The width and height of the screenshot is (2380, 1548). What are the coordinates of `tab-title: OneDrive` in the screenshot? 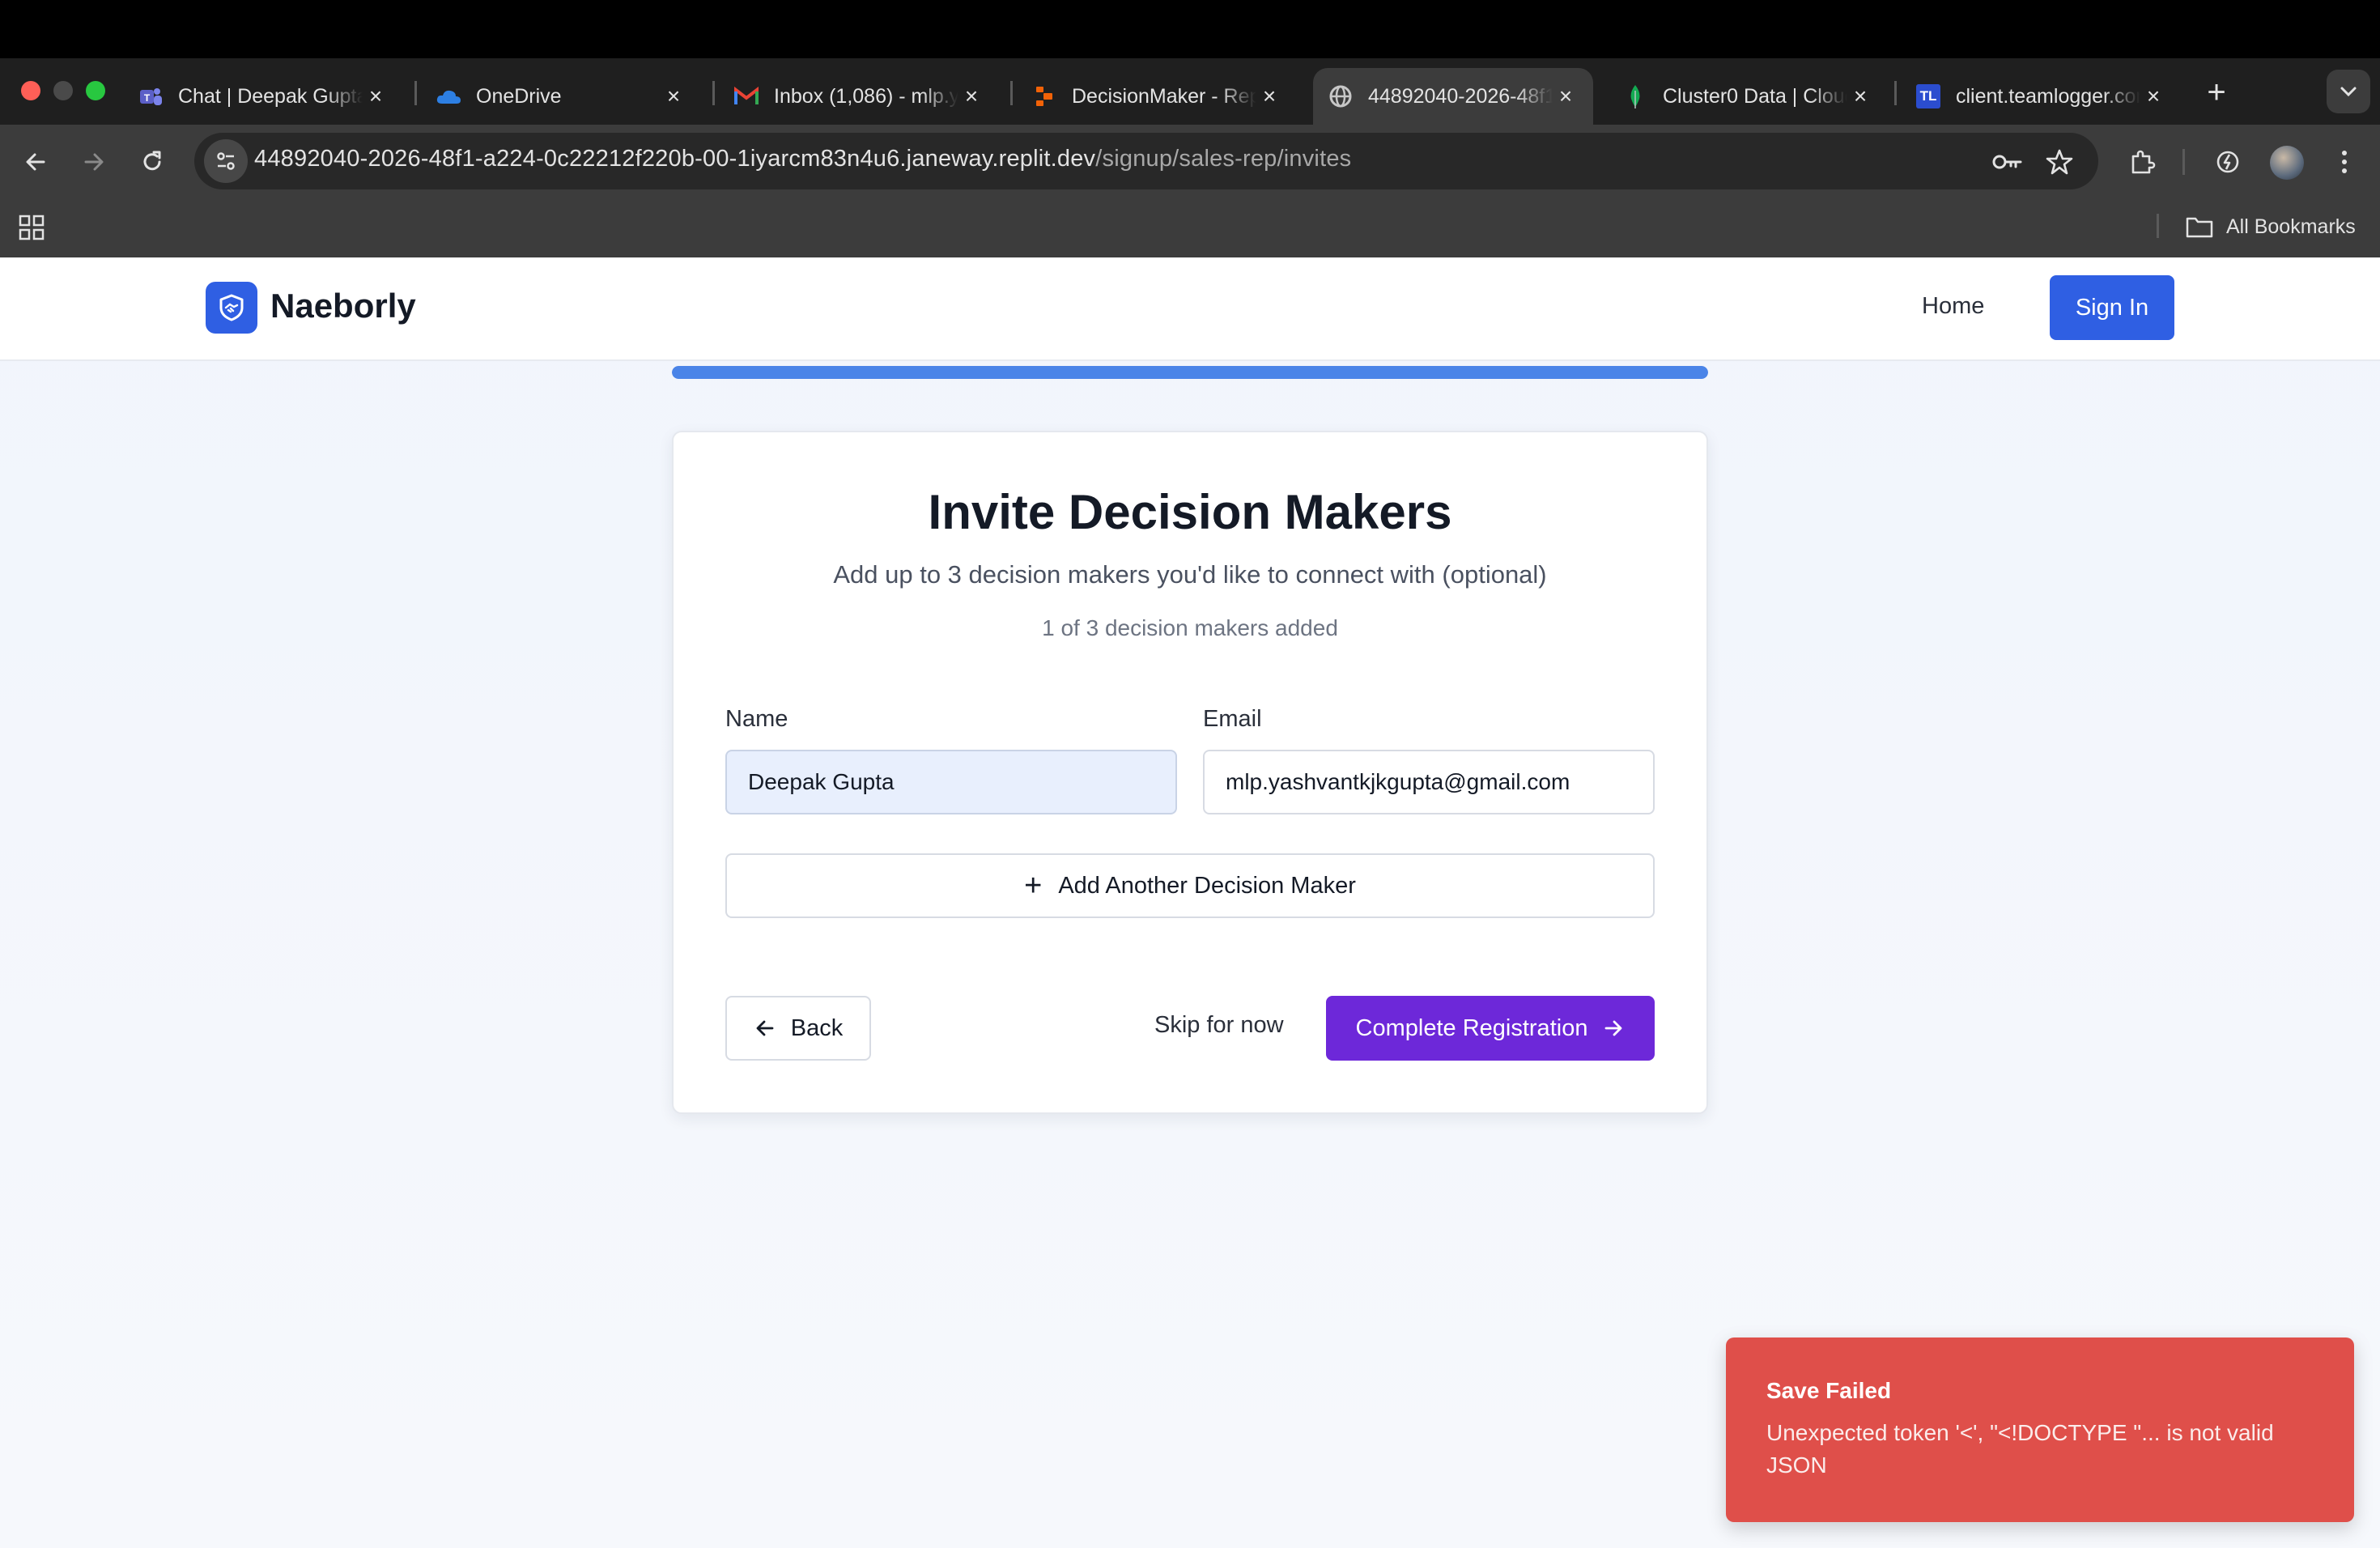 It's located at (519, 96).